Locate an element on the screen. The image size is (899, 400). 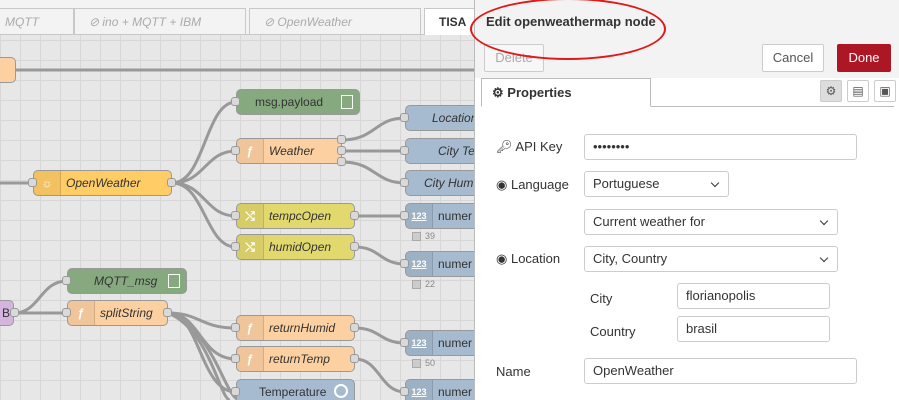
node-function-returntemp: ƒ returnTemp is located at coordinates (295, 359).